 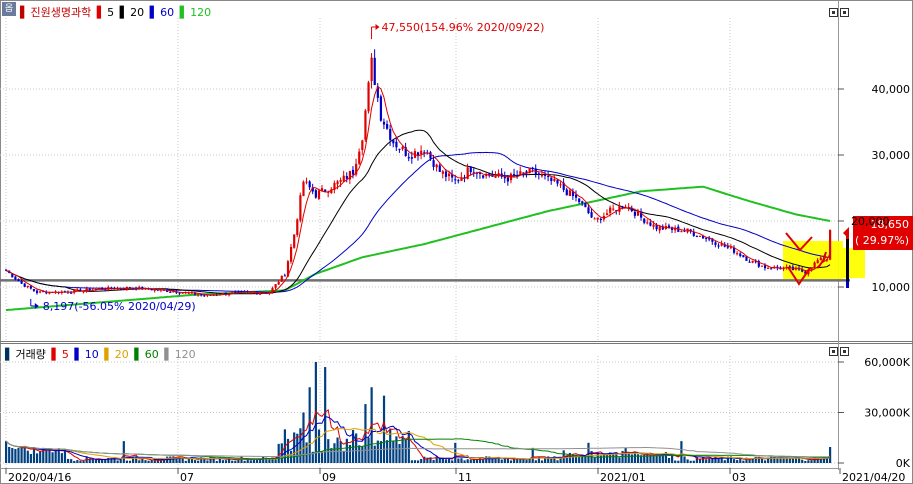 What do you see at coordinates (111, 12) in the screenshot?
I see `ma5-legend: 5` at bounding box center [111, 12].